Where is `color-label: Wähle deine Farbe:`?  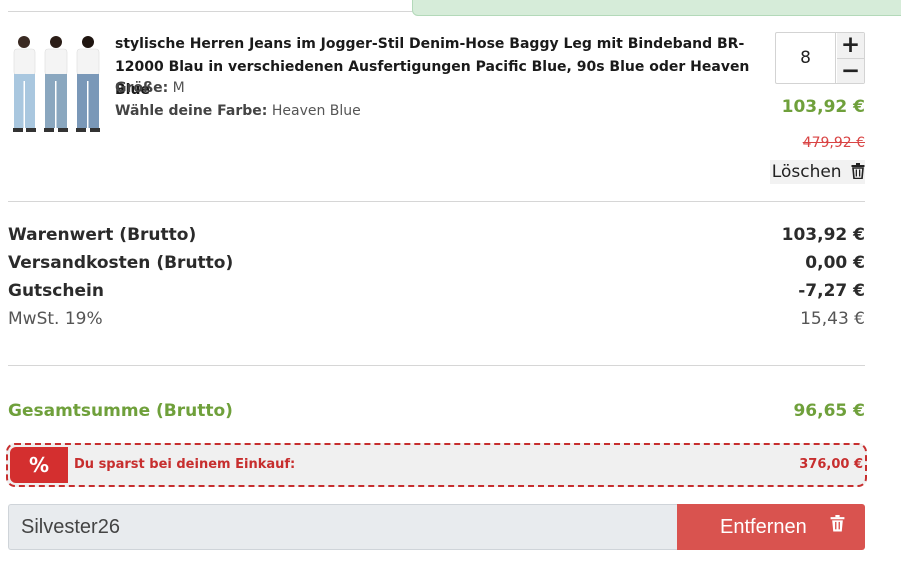 color-label: Wähle deine Farbe: is located at coordinates (191, 111).